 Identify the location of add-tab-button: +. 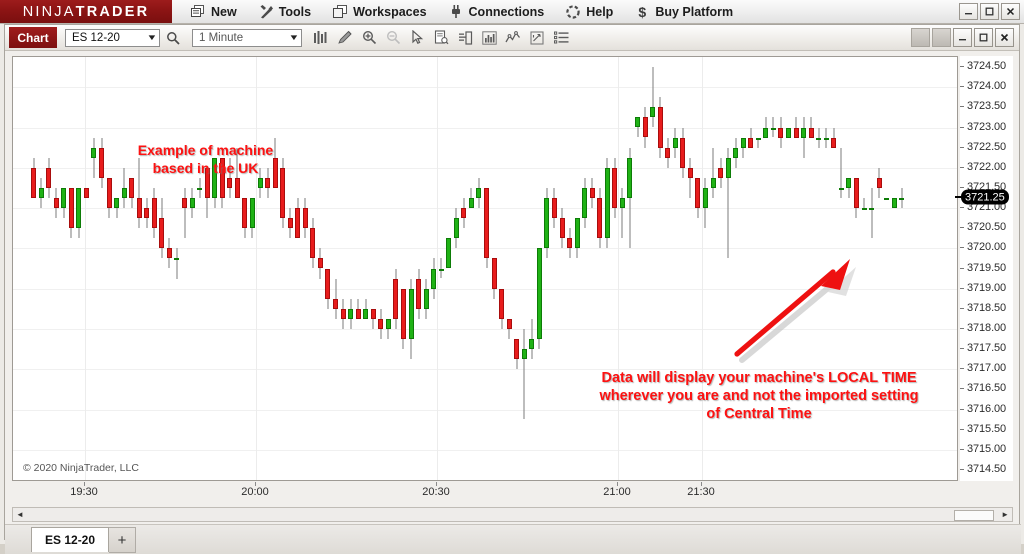
(123, 540).